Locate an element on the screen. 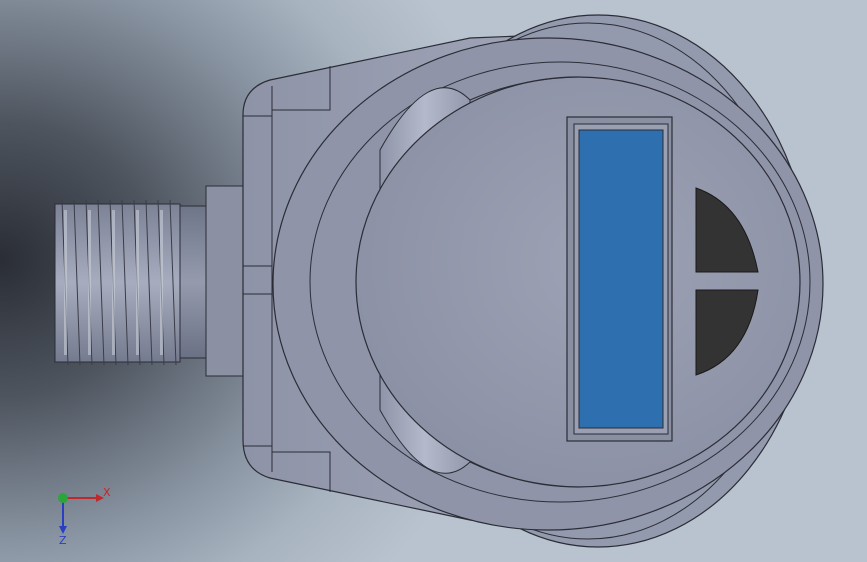 The image size is (867, 562). triad-icon: X Z is located at coordinates (84, 516).